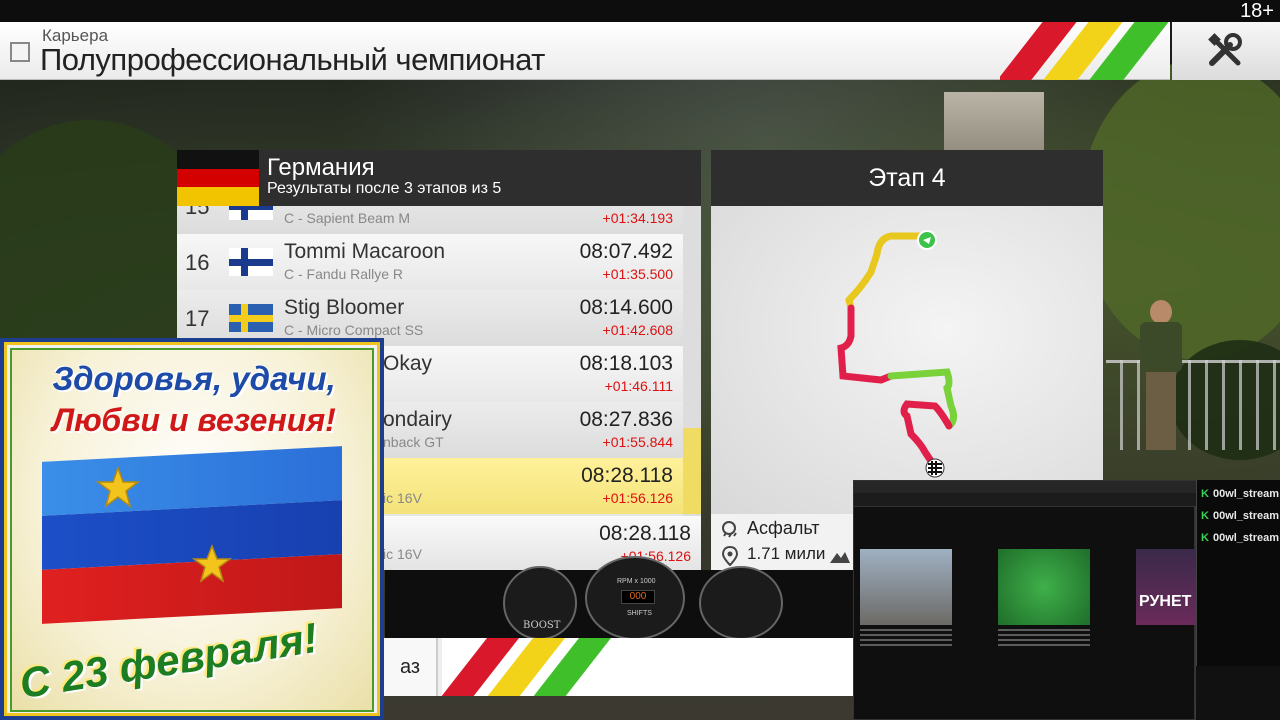 Image resolution: width=1280 pixels, height=720 pixels. What do you see at coordinates (692, 471) in the screenshot?
I see `scrollbar-thumb` at bounding box center [692, 471].